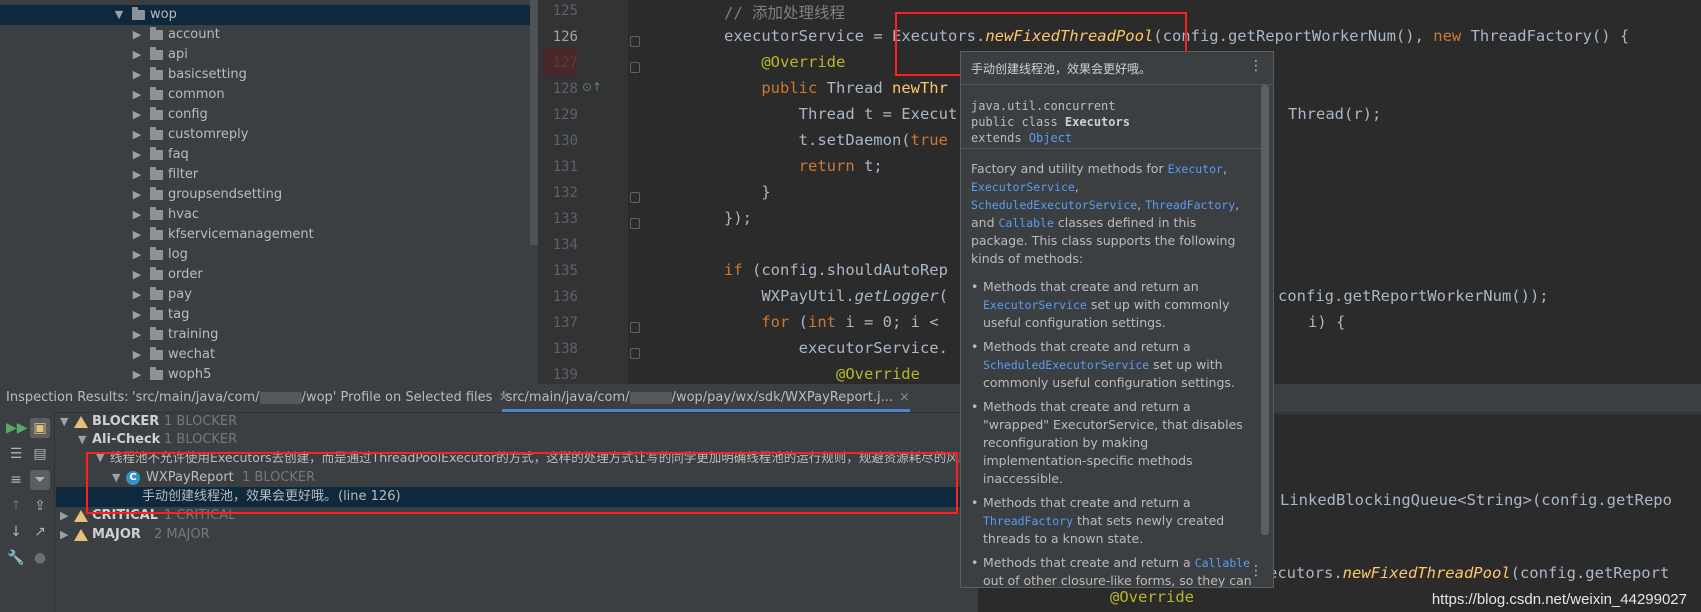 This screenshot has width=1701, height=612. What do you see at coordinates (265, 215) in the screenshot?
I see `tree-item-hvac: ▶ hvac` at bounding box center [265, 215].